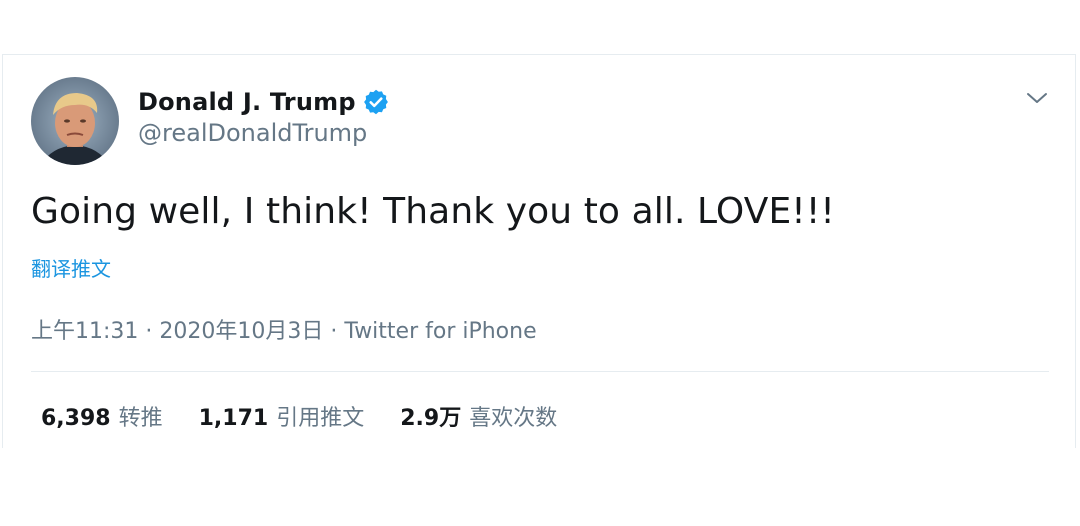 The width and height of the screenshot is (1080, 526). Describe the element at coordinates (320, 418) in the screenshot. I see `quotes-label: 引用推文` at that location.